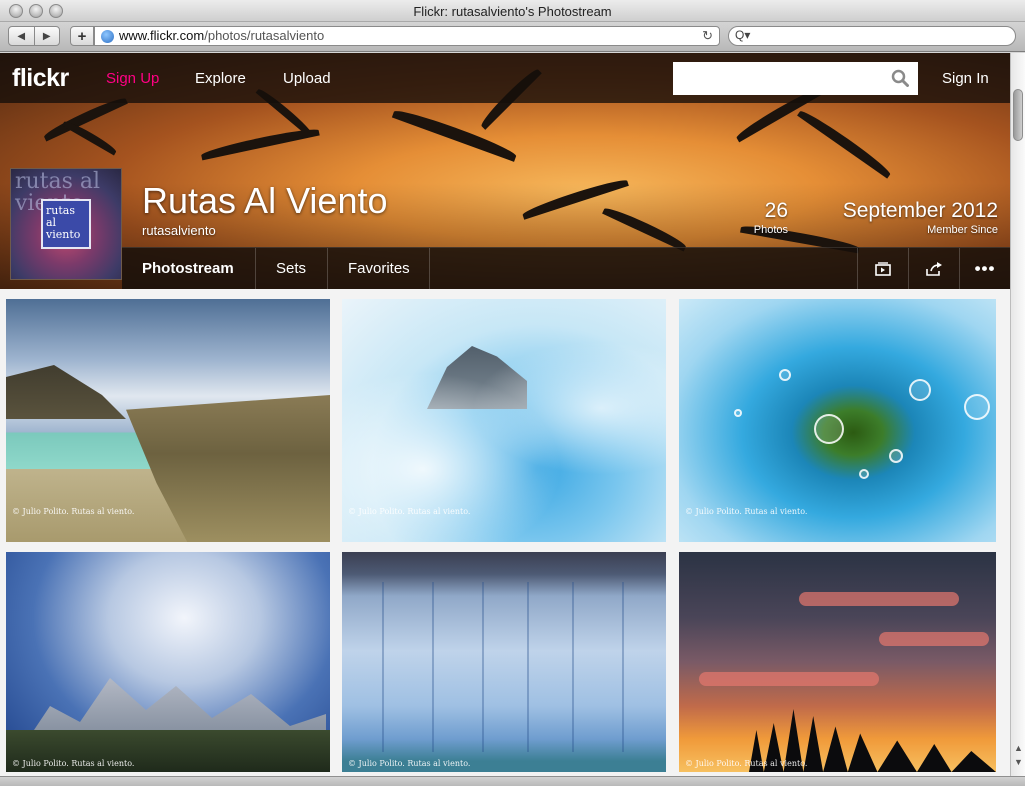  Describe the element at coordinates (179, 230) in the screenshot. I see `profile-username: rutasalviento` at that location.